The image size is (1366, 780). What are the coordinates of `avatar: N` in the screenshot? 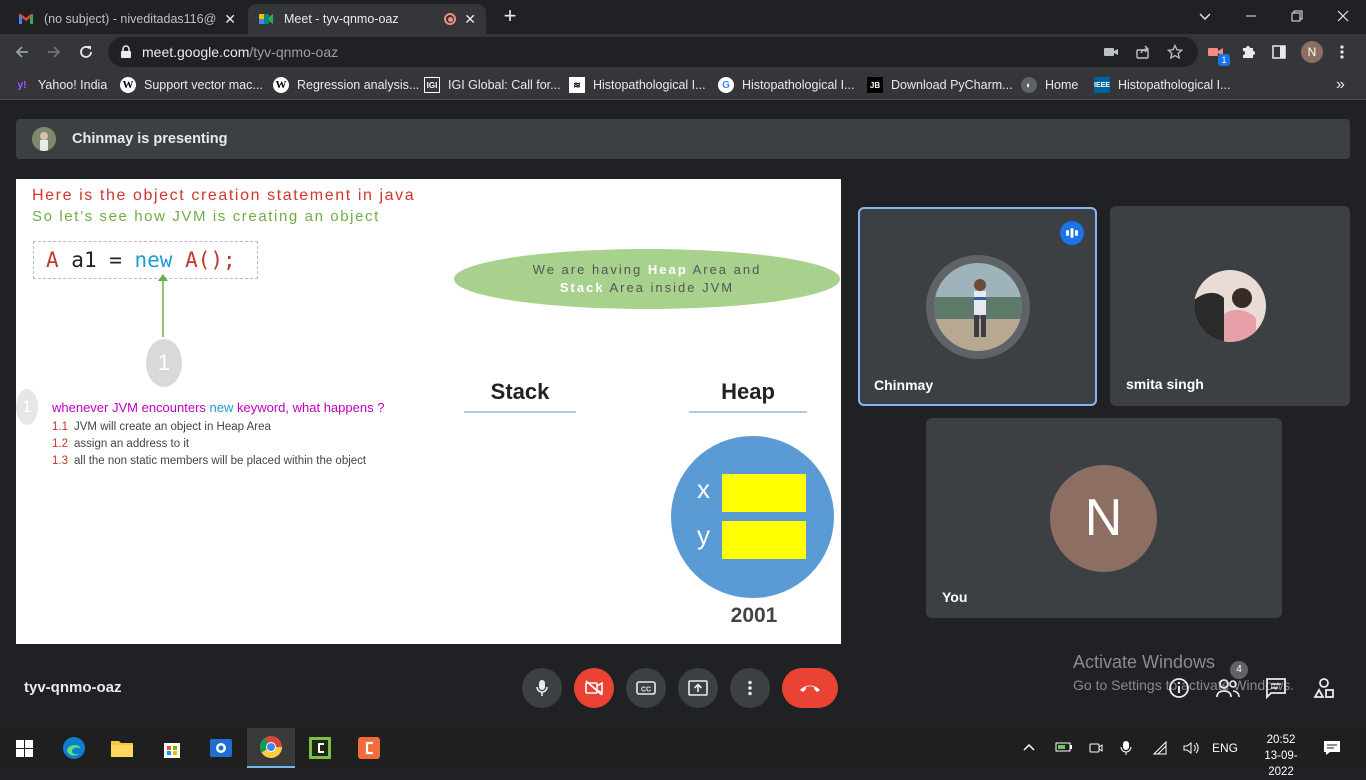 It's located at (1103, 518).